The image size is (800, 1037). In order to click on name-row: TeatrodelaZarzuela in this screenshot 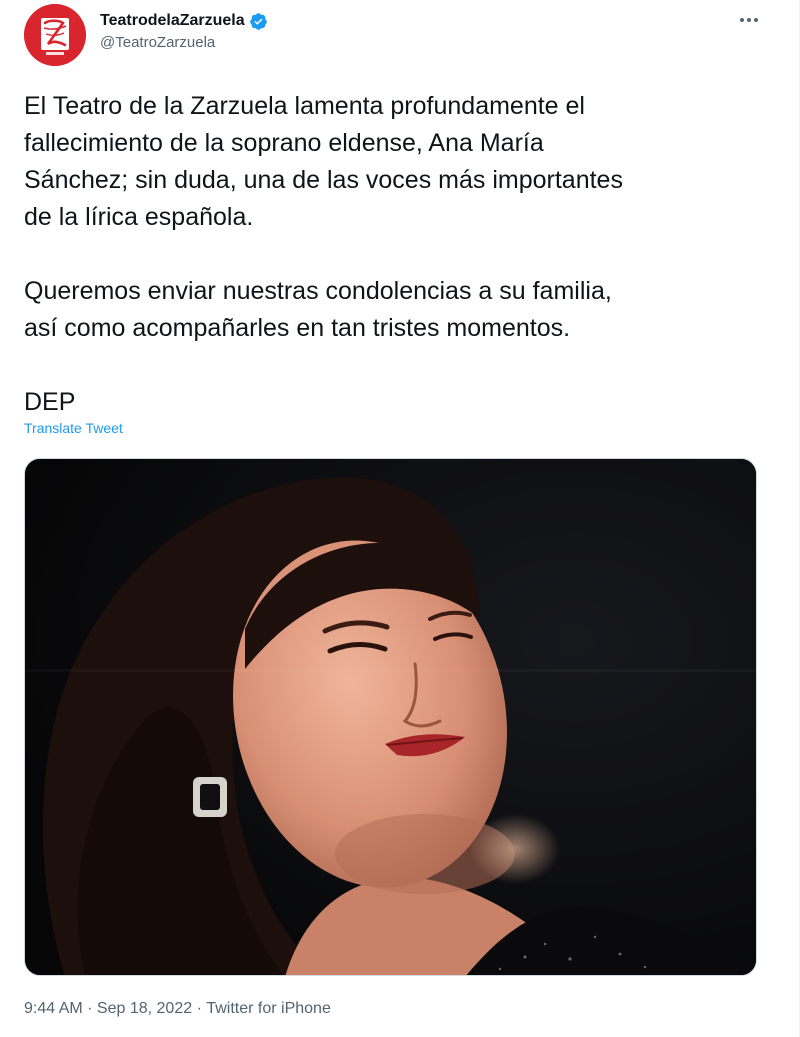, I will do `click(184, 21)`.